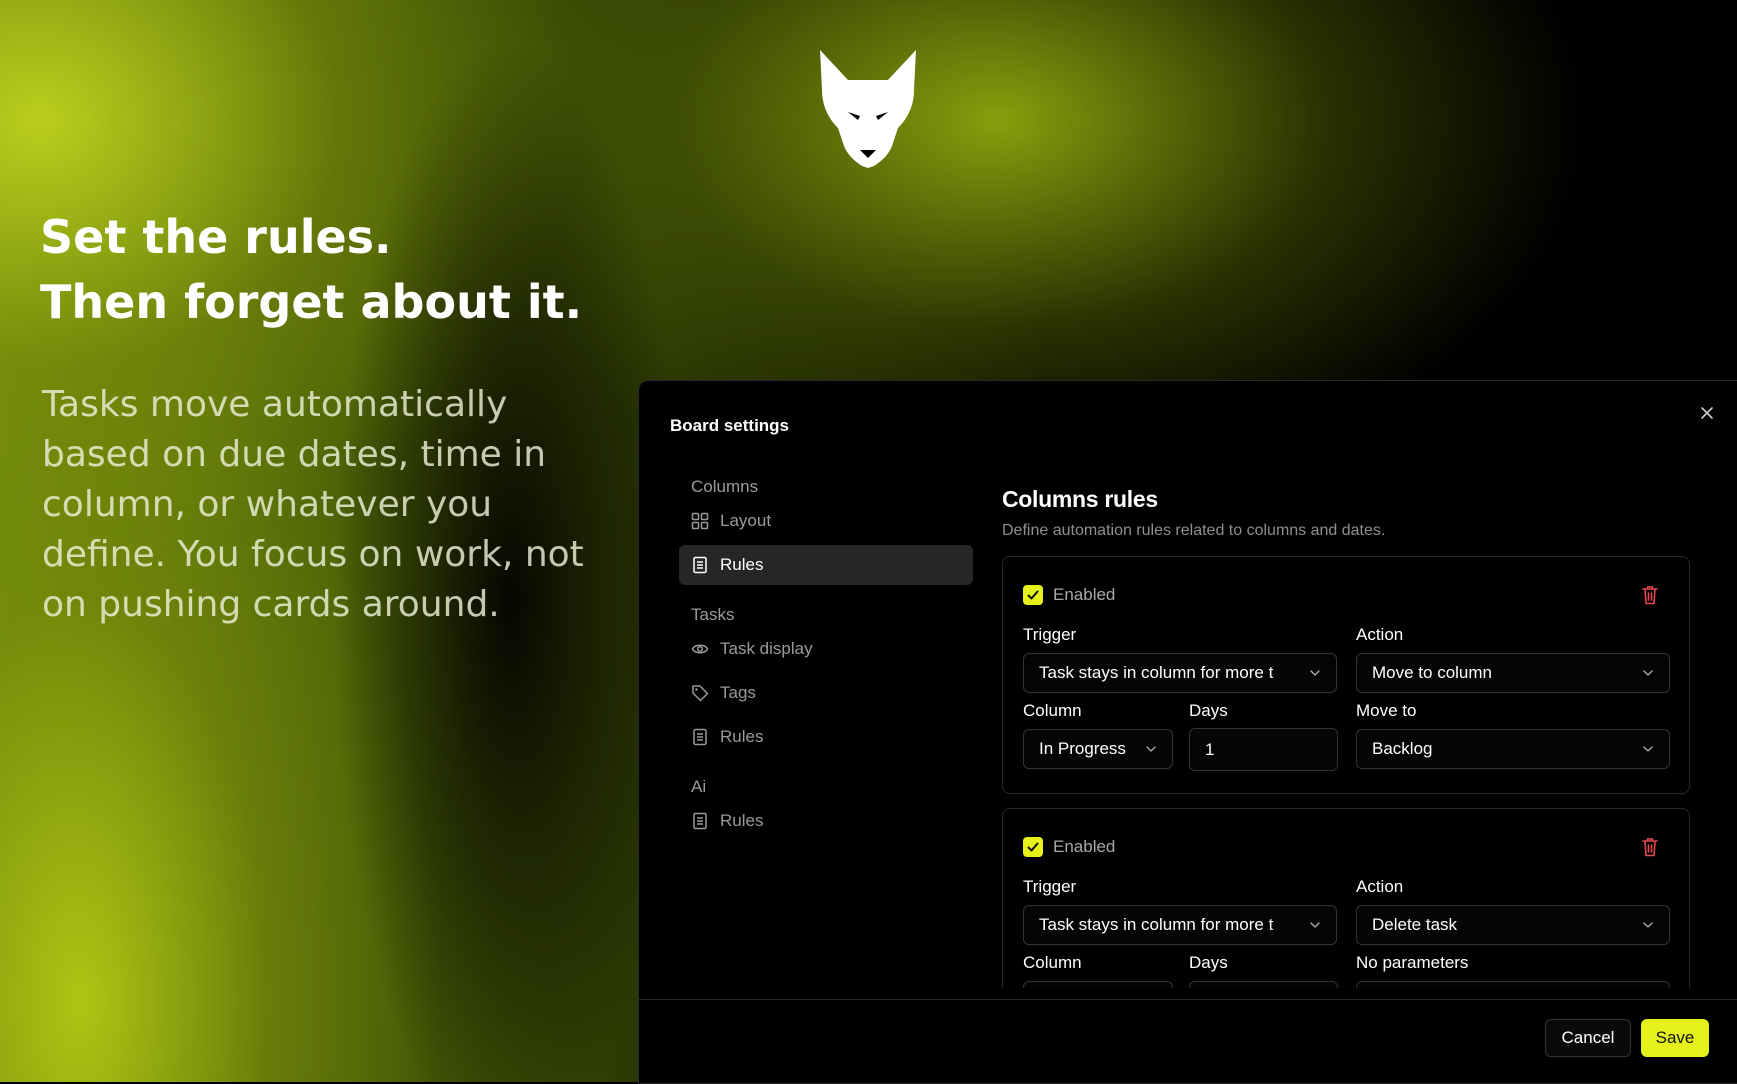 This screenshot has width=1737, height=1084. I want to click on section-title: Columns rules, so click(1080, 499).